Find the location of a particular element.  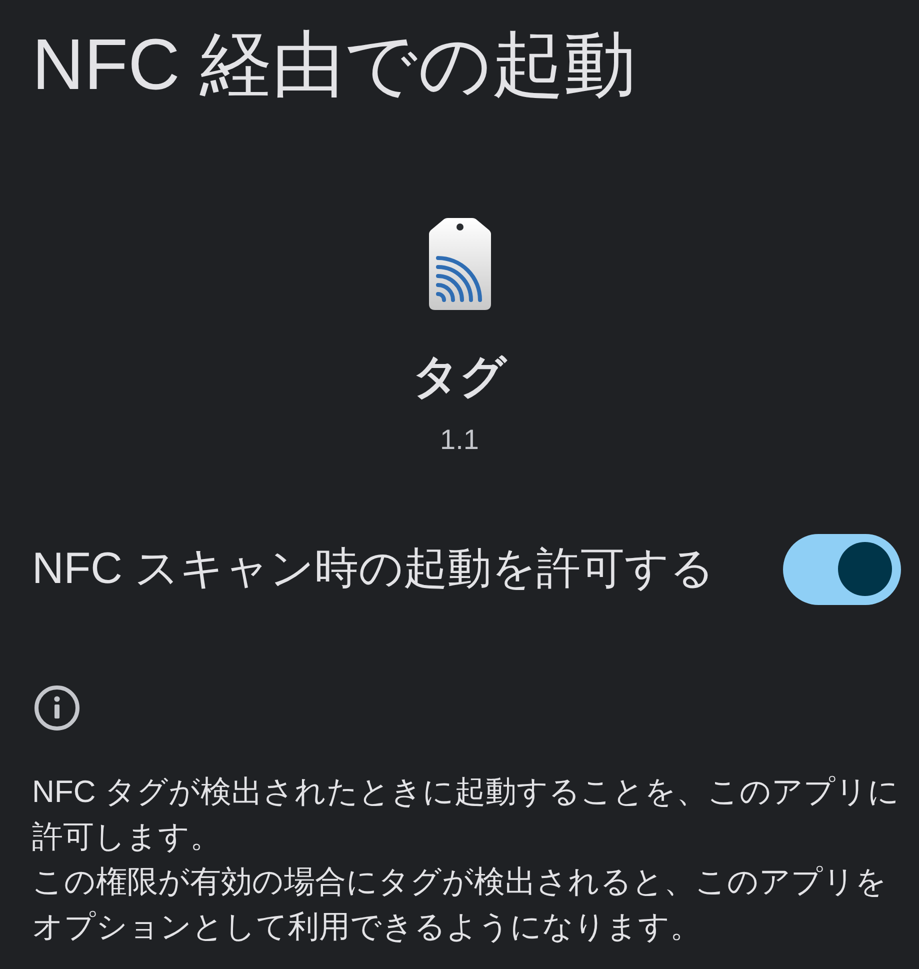

info-icon is located at coordinates (57, 708).